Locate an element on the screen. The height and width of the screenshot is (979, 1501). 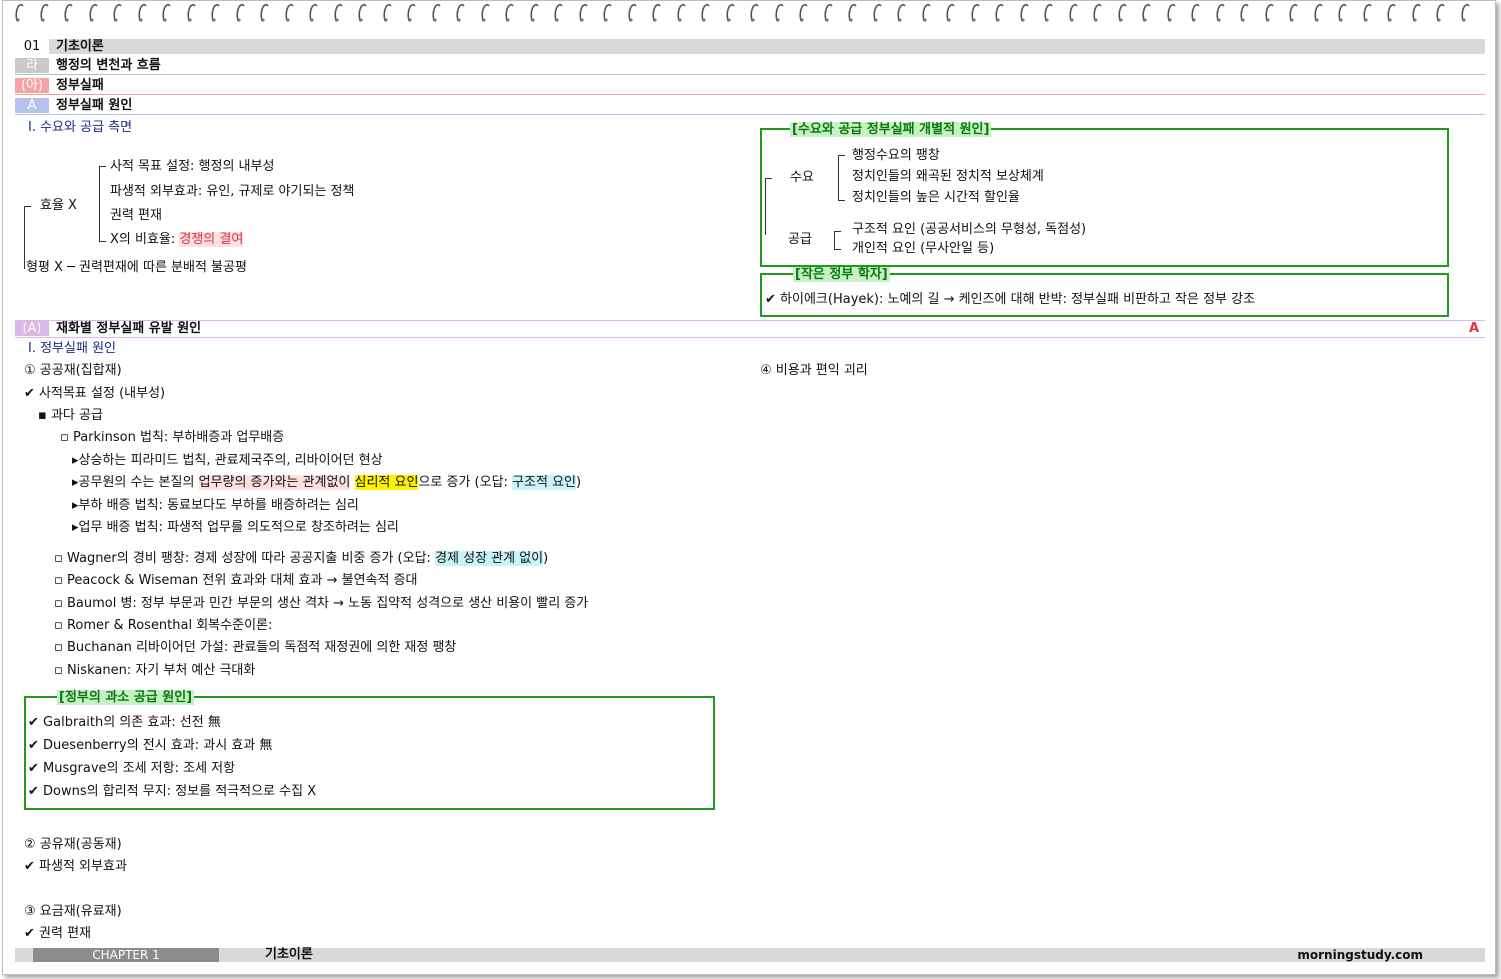
peacock-text: Peacock & Wiseman 전위 효과와 대체 효과 → 불연속적 증대 is located at coordinates (242, 580).